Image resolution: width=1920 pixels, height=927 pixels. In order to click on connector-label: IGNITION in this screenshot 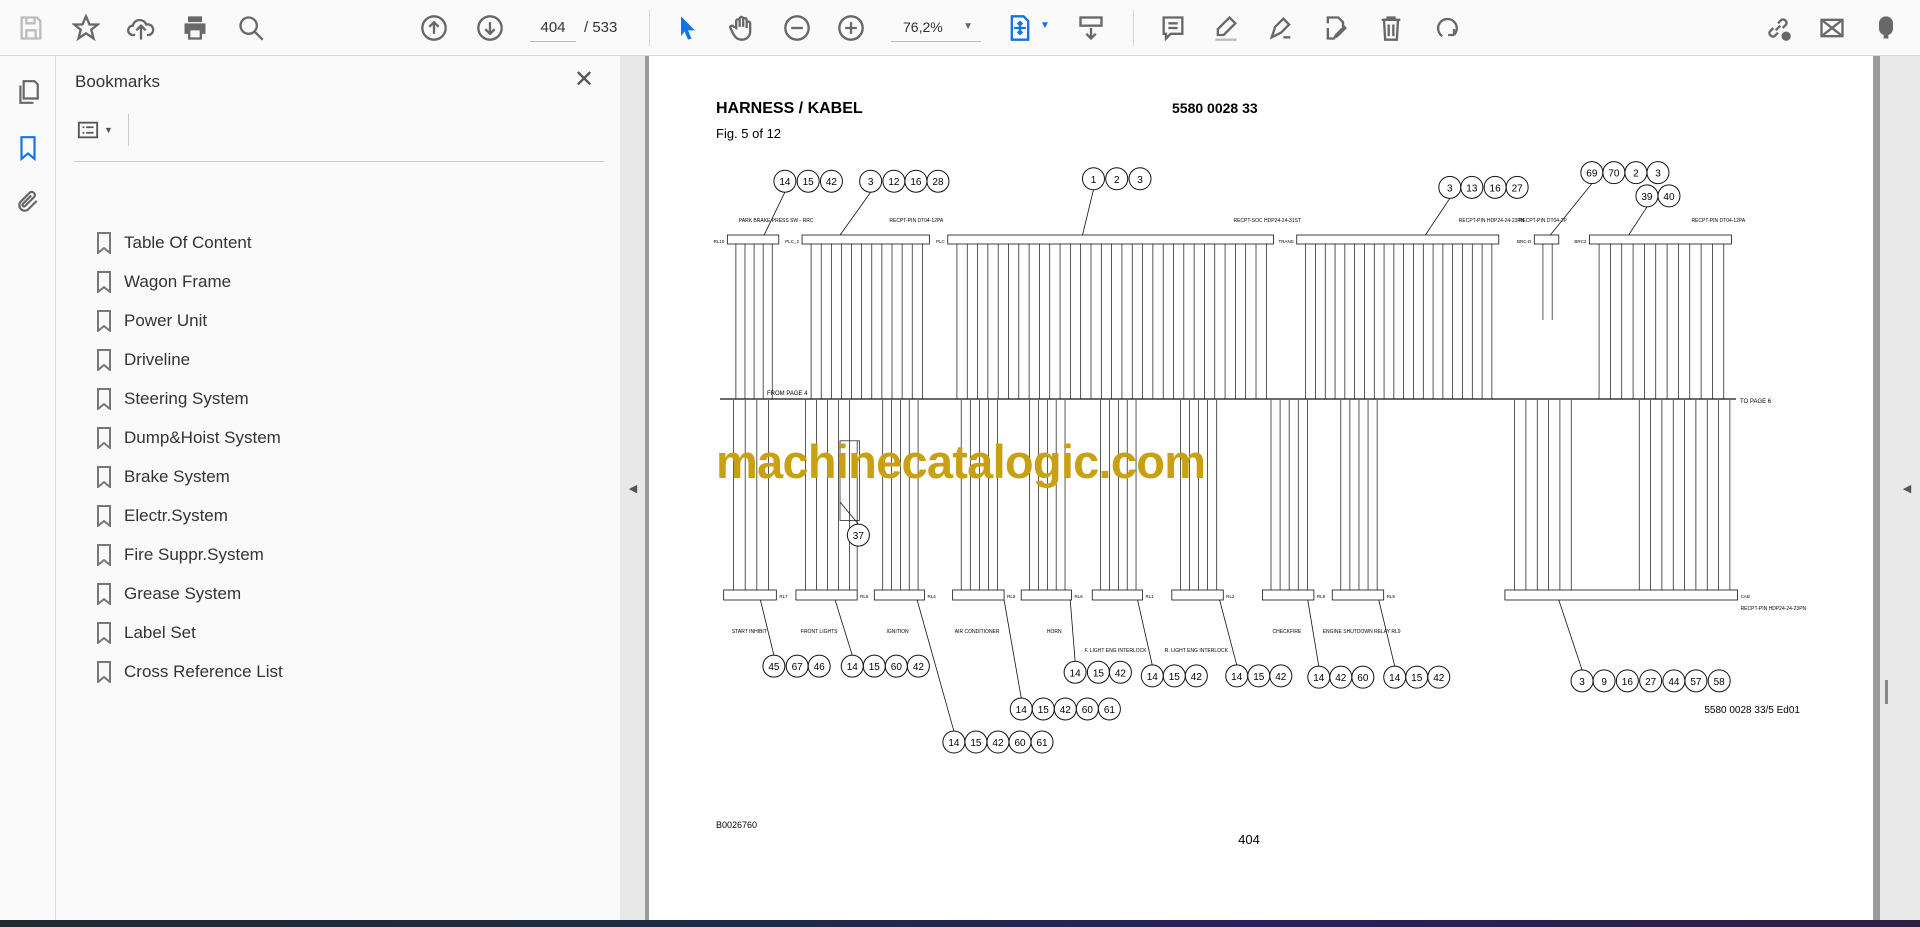, I will do `click(897, 632)`.